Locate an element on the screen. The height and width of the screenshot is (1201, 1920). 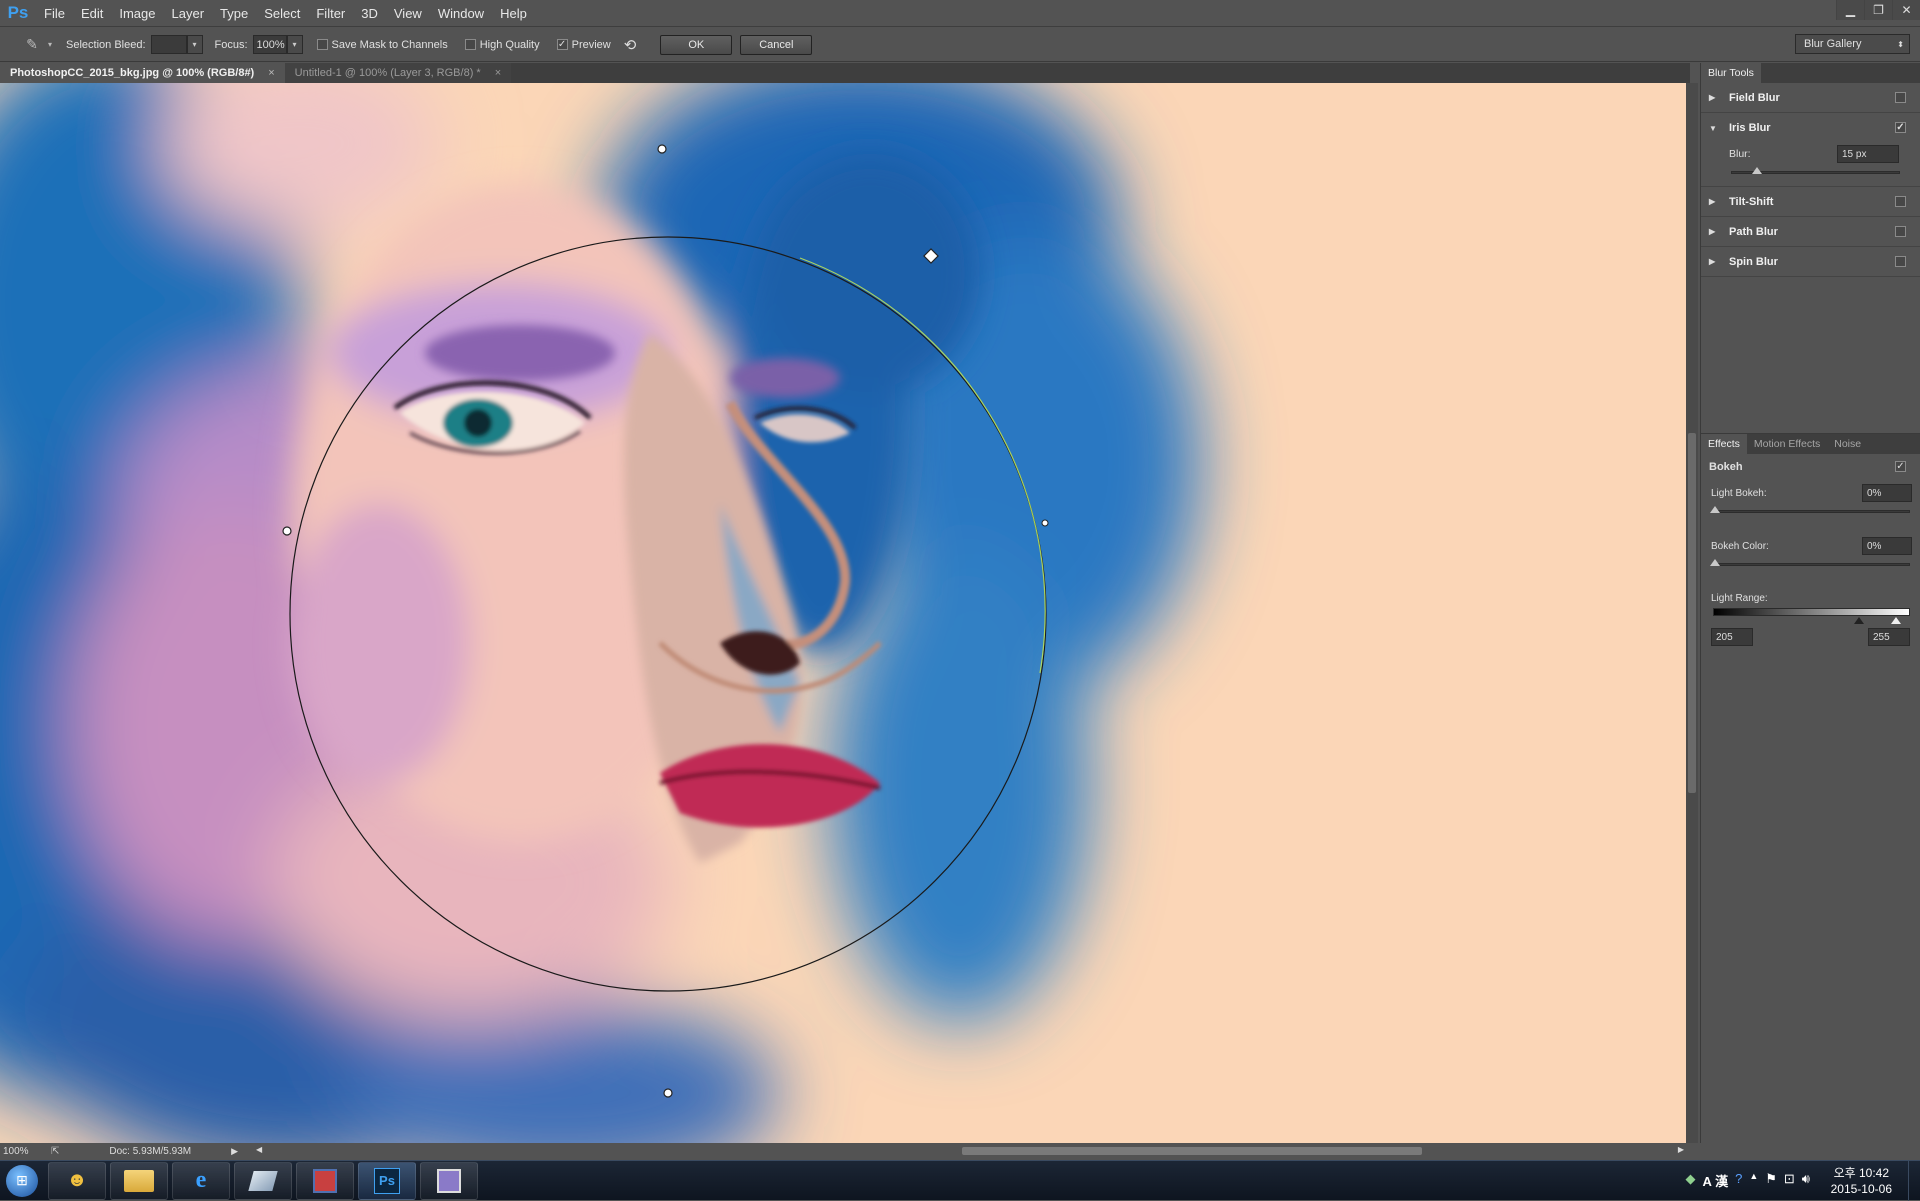
volume-icon: 🔊︎ is located at coordinates (1806, 1180).